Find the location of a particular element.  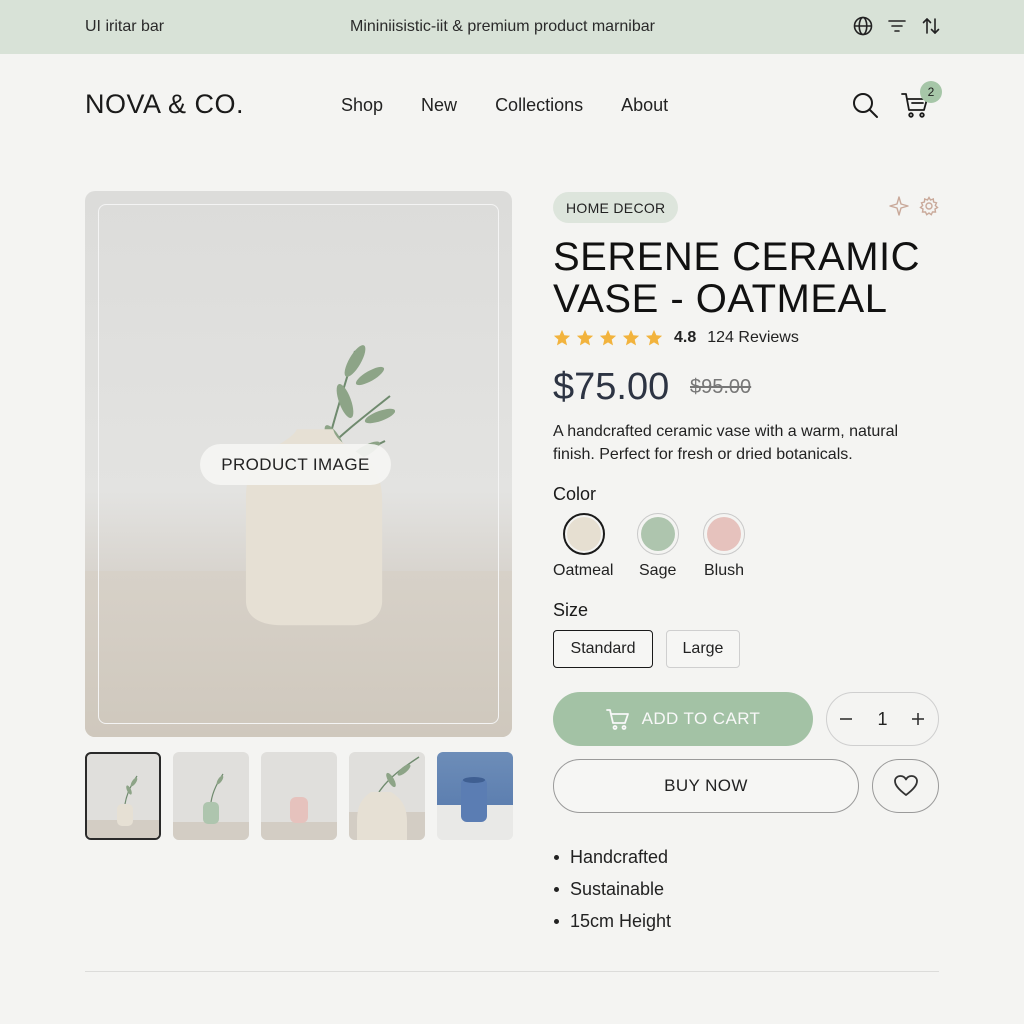

rating-row: 4.8 124 Reviews is located at coordinates (676, 338).